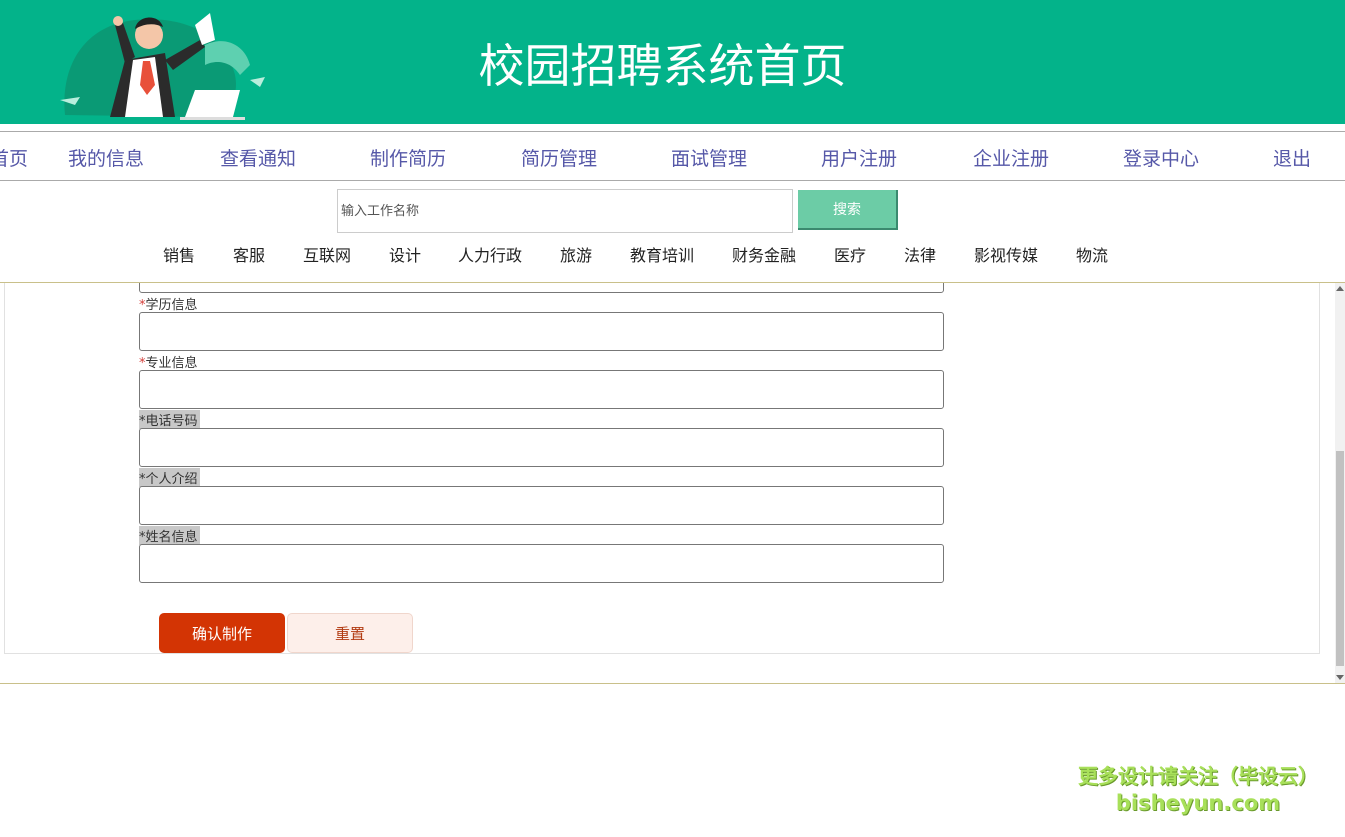 Image resolution: width=1345 pixels, height=837 pixels. Describe the element at coordinates (848, 210) in the screenshot. I see `search-button: 搜索` at that location.